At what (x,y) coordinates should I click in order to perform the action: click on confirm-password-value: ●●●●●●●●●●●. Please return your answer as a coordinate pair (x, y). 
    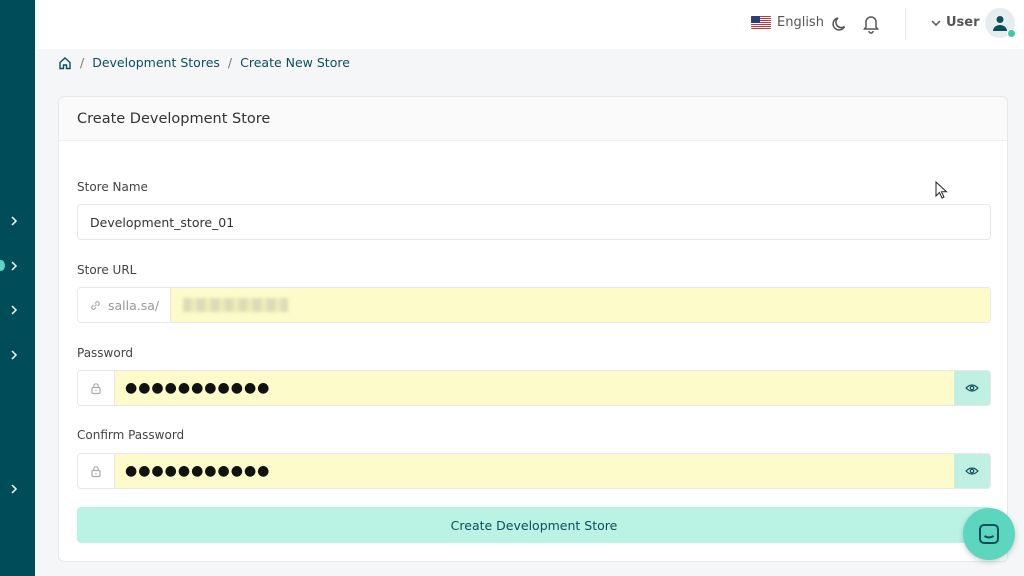
    Looking at the image, I should click on (198, 471).